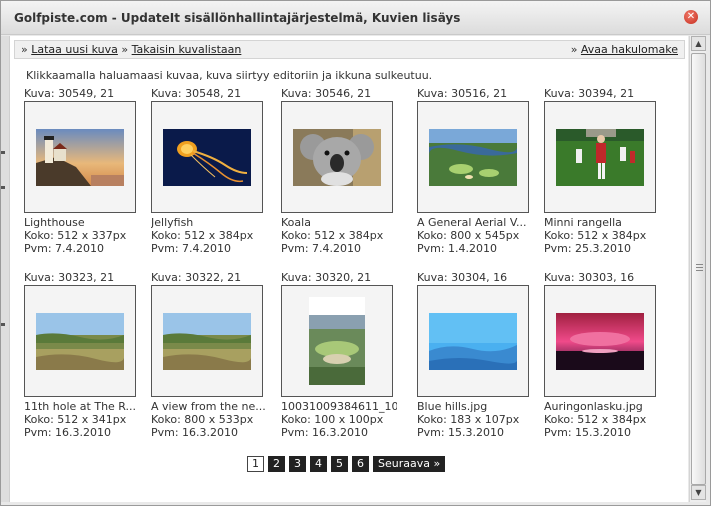 The image size is (711, 506). What do you see at coordinates (326, 93) in the screenshot?
I see `image-id-label: Kuva: 30546, 21` at bounding box center [326, 93].